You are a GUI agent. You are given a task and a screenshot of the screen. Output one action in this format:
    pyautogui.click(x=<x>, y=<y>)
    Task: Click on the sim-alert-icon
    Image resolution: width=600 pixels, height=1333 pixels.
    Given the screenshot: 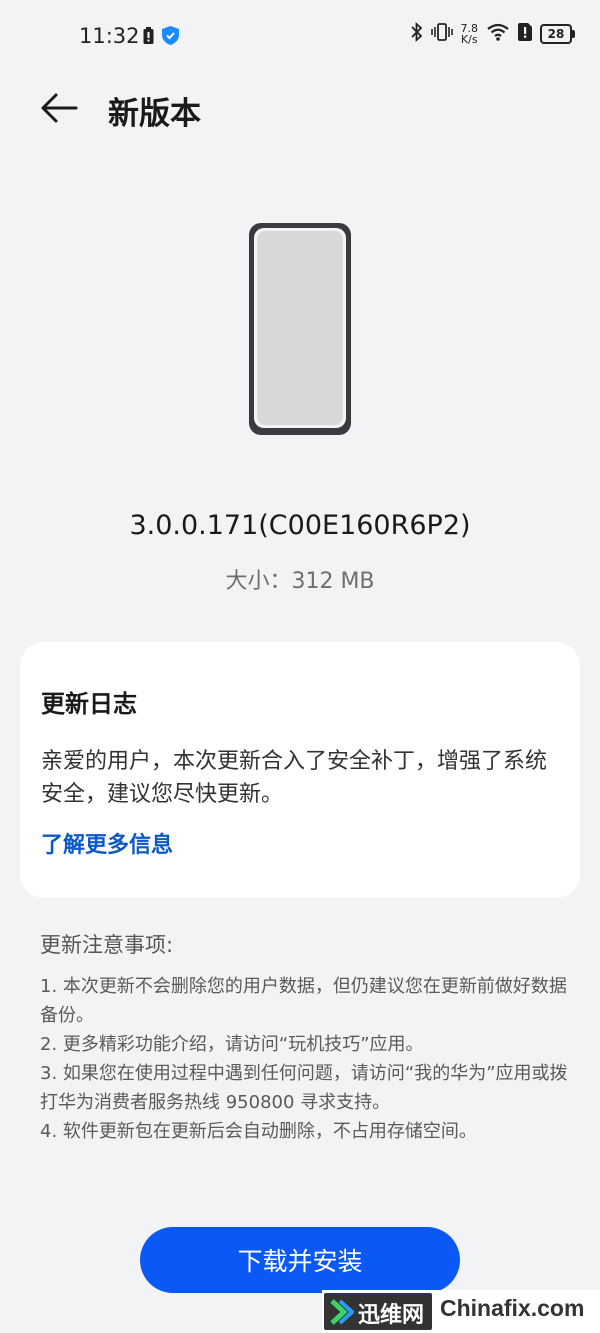 What is the action you would take?
    pyautogui.click(x=525, y=34)
    